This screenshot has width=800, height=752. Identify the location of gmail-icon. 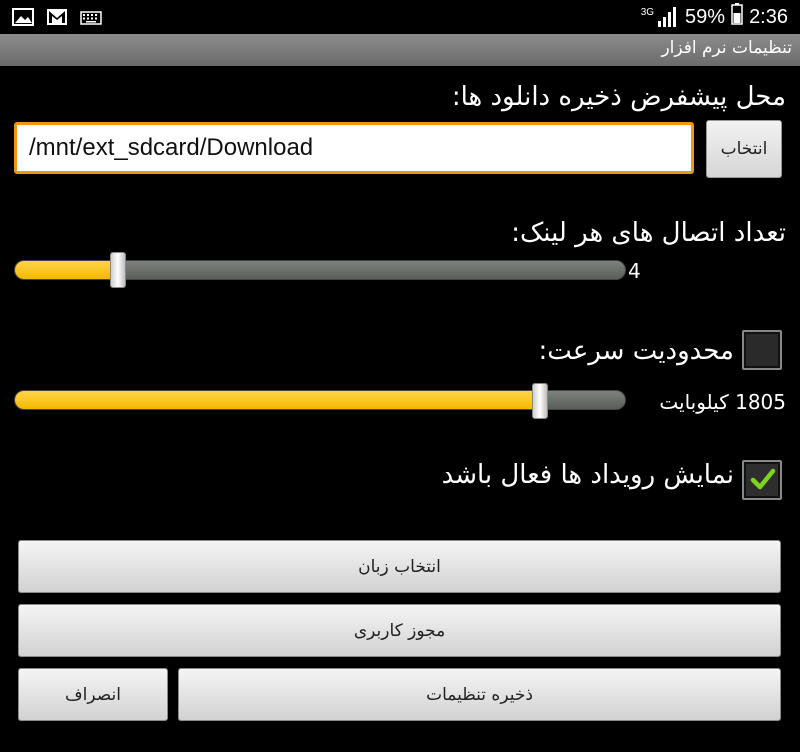
(57, 19).